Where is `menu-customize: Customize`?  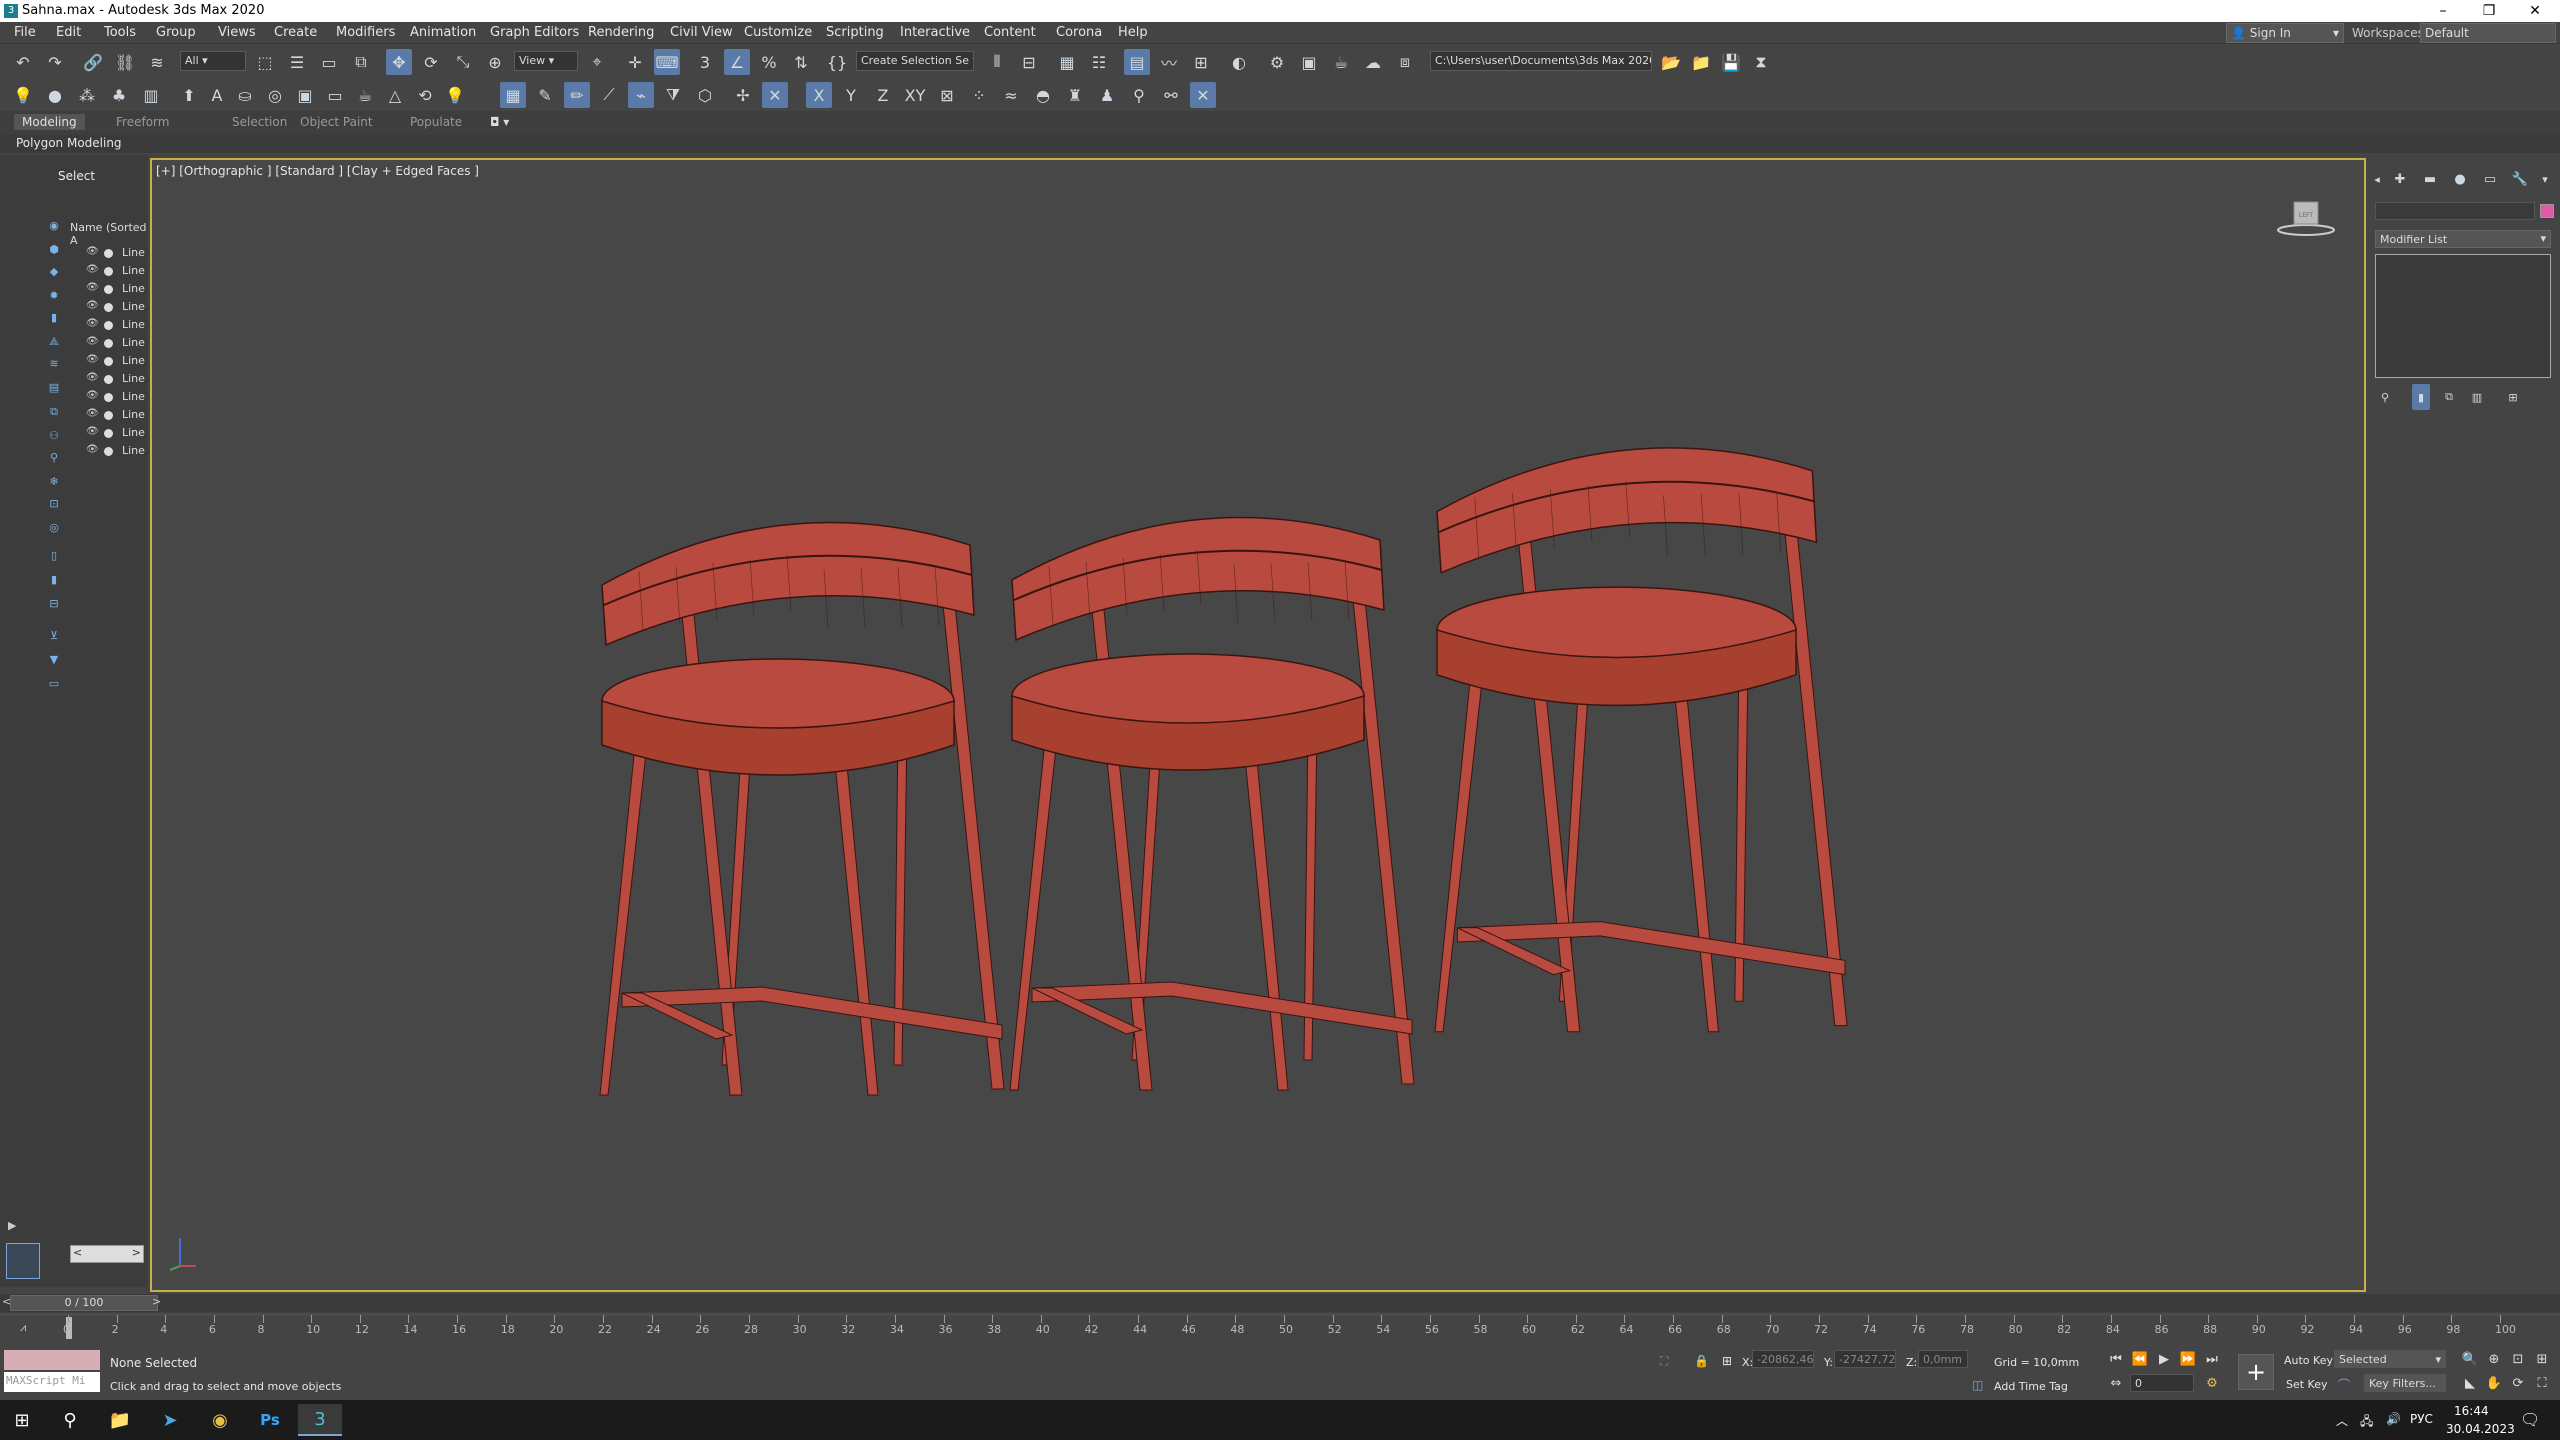
menu-customize: Customize is located at coordinates (778, 32).